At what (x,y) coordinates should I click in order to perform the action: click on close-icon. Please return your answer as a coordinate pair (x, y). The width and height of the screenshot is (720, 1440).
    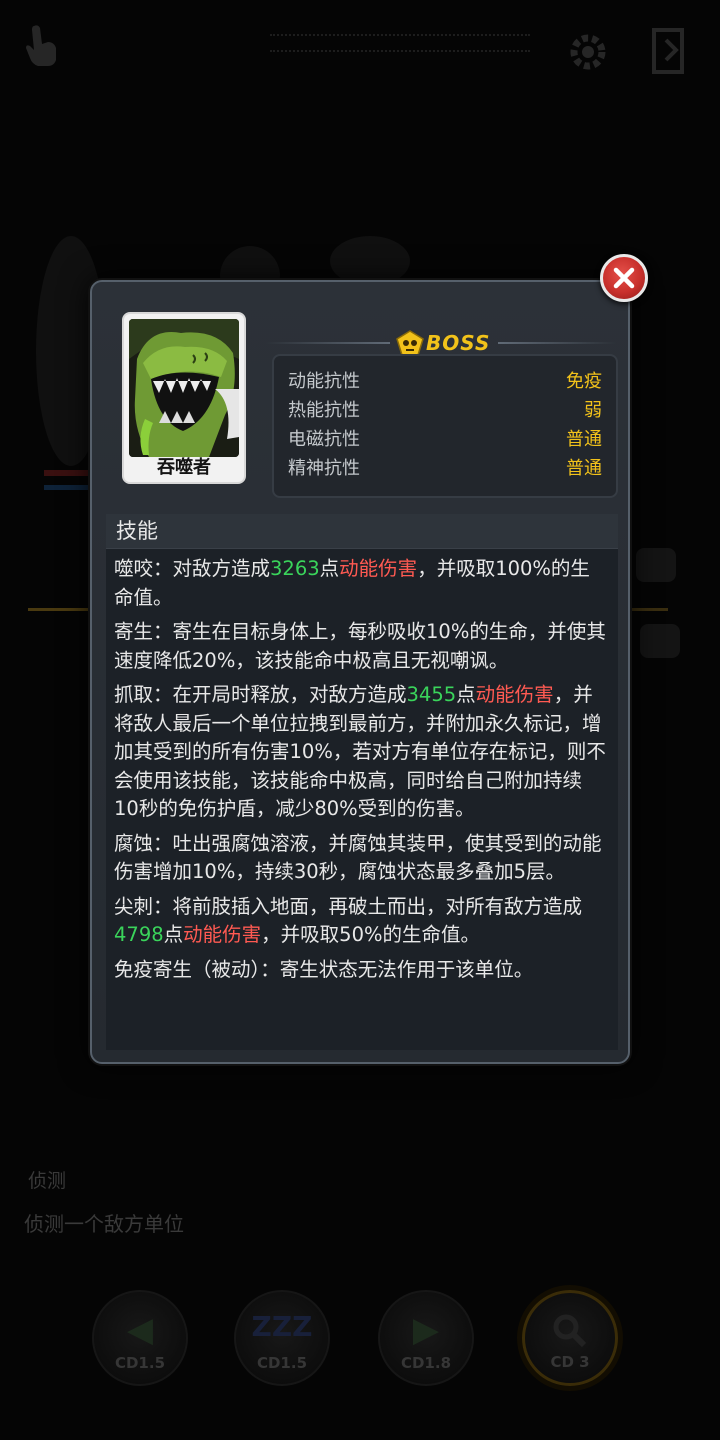
    Looking at the image, I should click on (624, 278).